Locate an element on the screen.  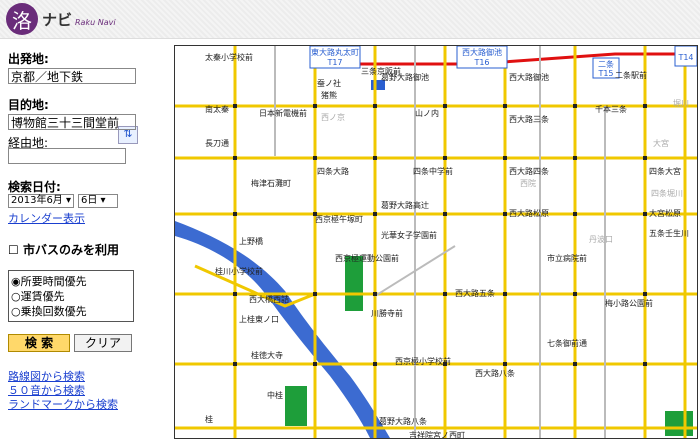
citybus-only-label: 市バスのみを利用 is located at coordinates (70, 250).